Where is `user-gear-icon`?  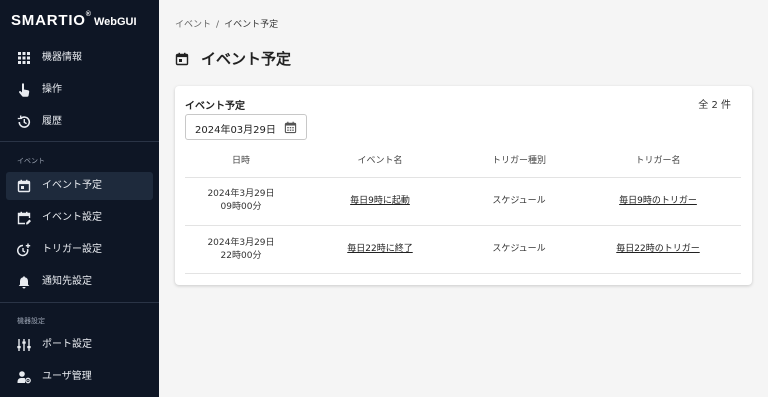 user-gear-icon is located at coordinates (24, 377).